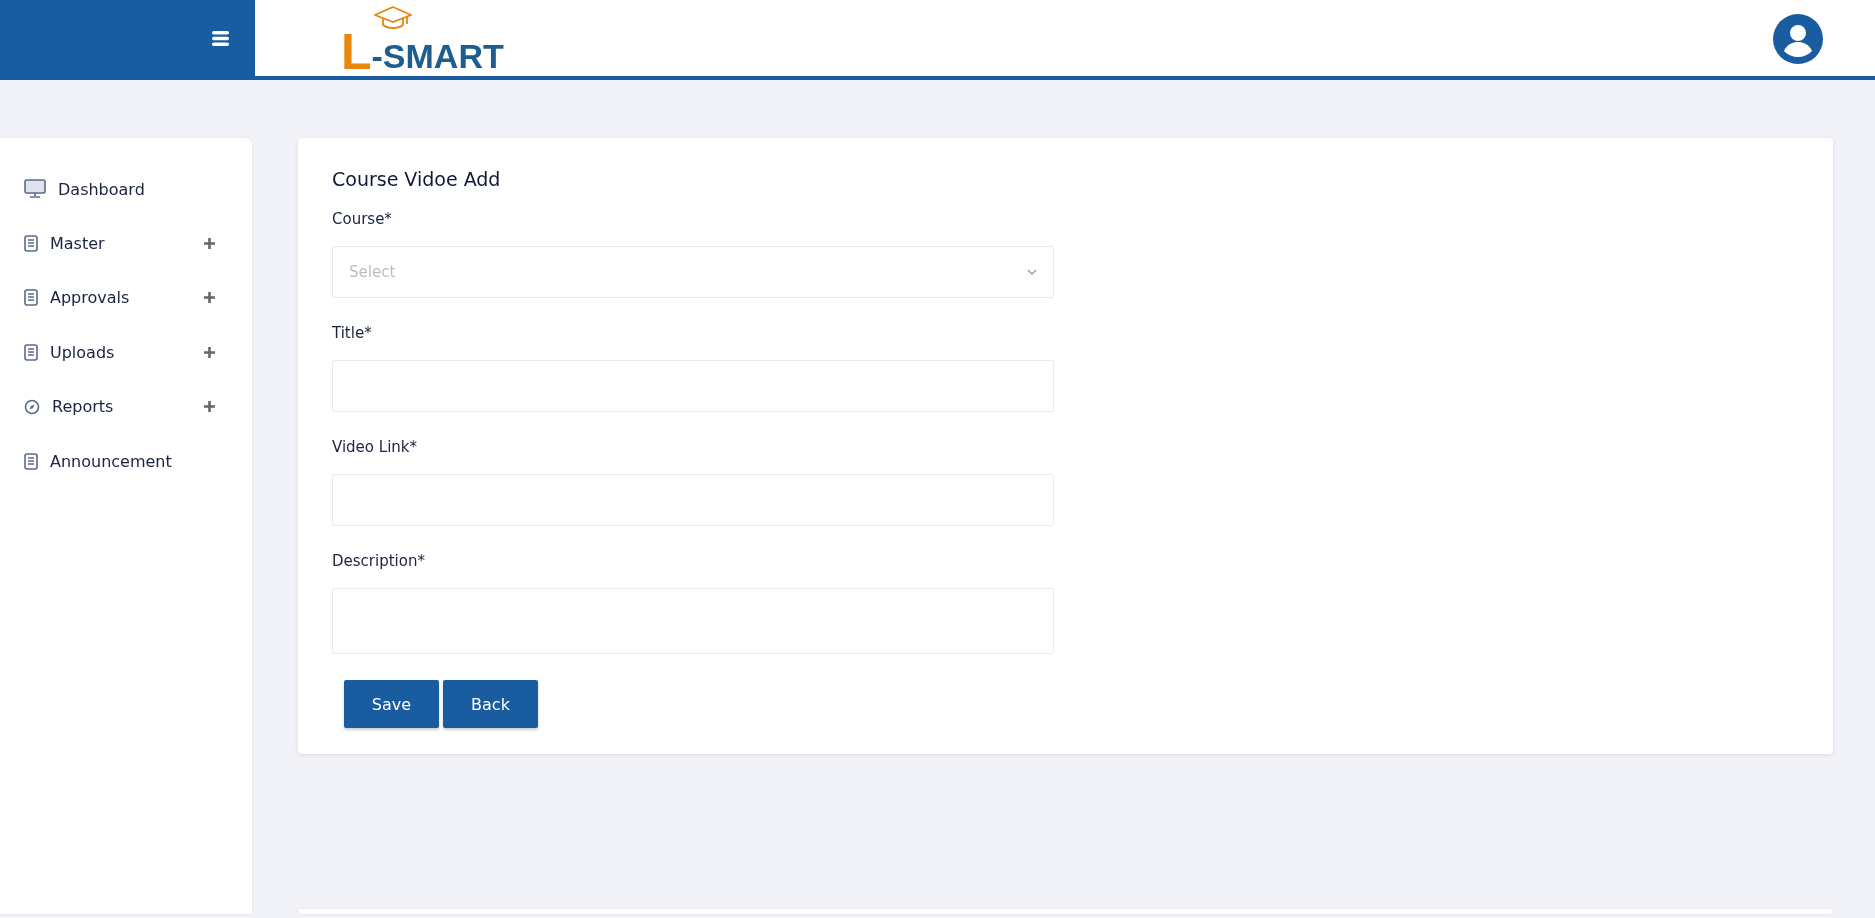 The width and height of the screenshot is (1875, 918). Describe the element at coordinates (126, 352) in the screenshot. I see `sidebar-item: Uploads` at that location.